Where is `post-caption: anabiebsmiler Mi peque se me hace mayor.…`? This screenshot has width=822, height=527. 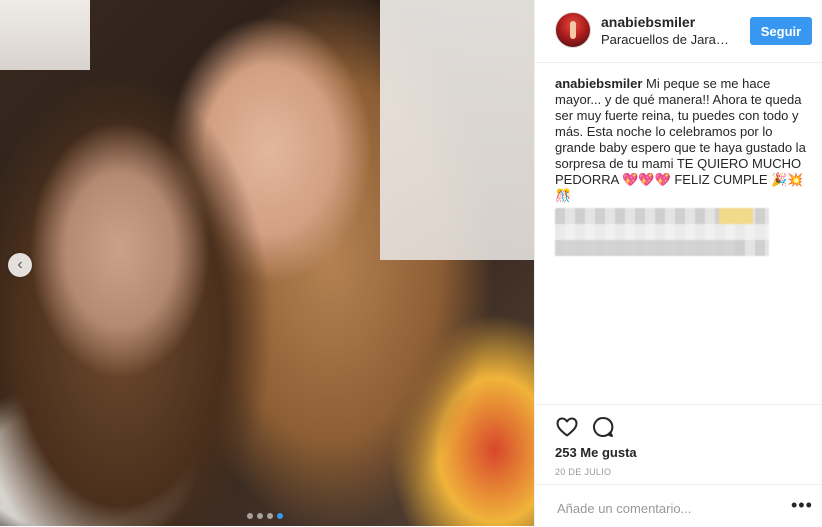
post-caption: anabiebsmiler Mi peque se me hace mayor.… is located at coordinates (681, 140).